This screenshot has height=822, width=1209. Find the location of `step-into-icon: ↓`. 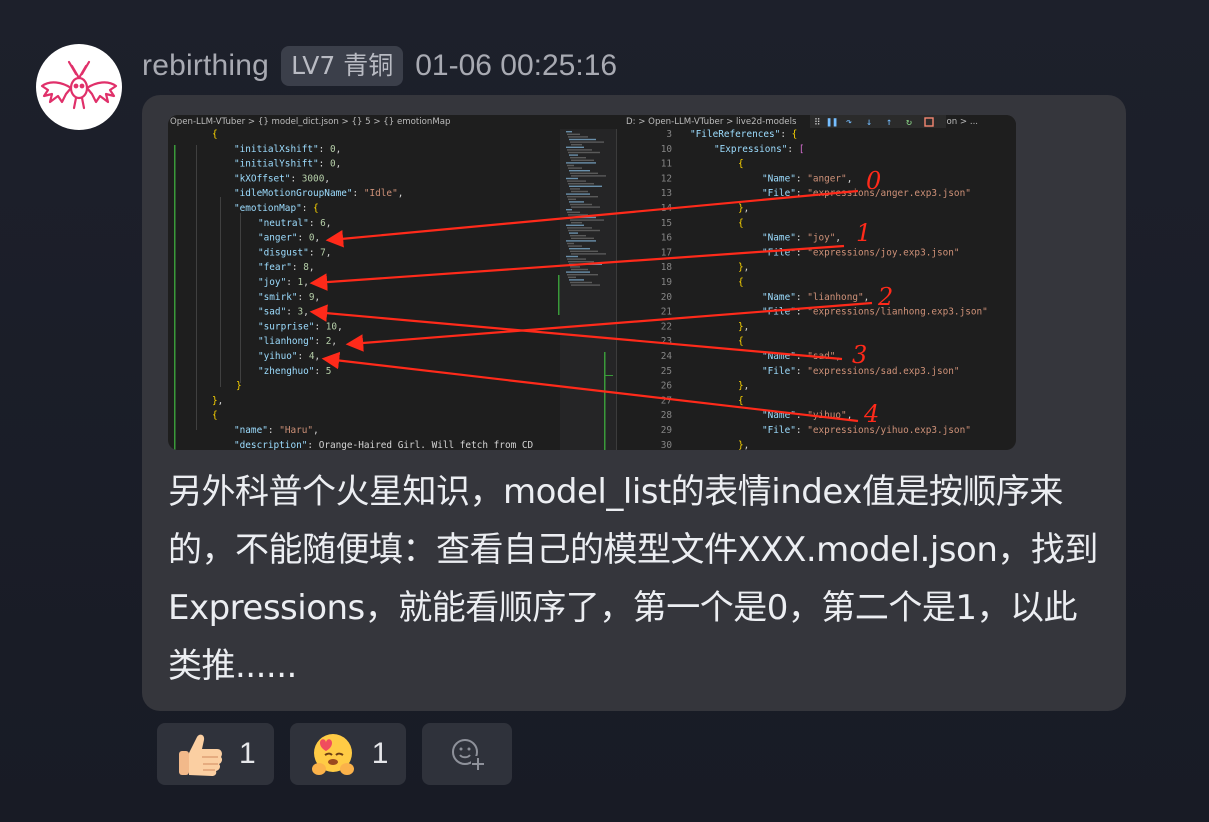

step-into-icon: ↓ is located at coordinates (869, 122).